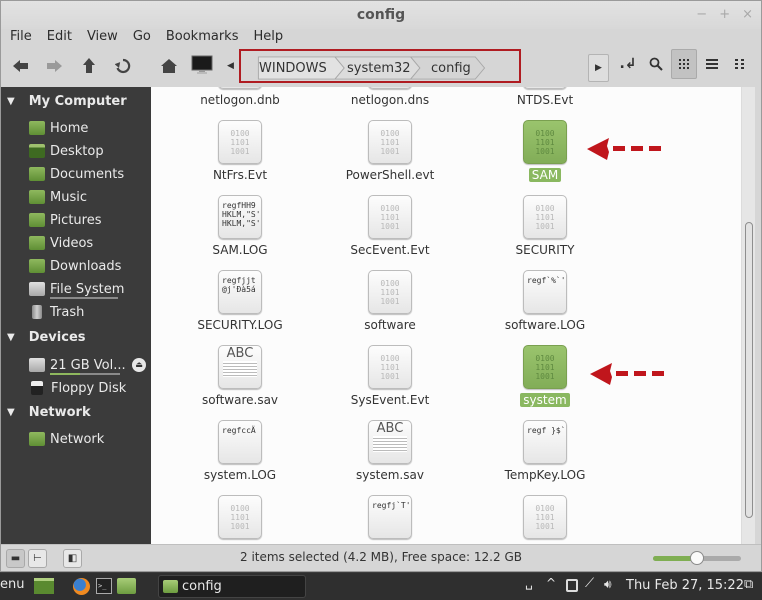 The width and height of the screenshot is (762, 600). Describe the element at coordinates (123, 66) in the screenshot. I see `reload-button` at that location.